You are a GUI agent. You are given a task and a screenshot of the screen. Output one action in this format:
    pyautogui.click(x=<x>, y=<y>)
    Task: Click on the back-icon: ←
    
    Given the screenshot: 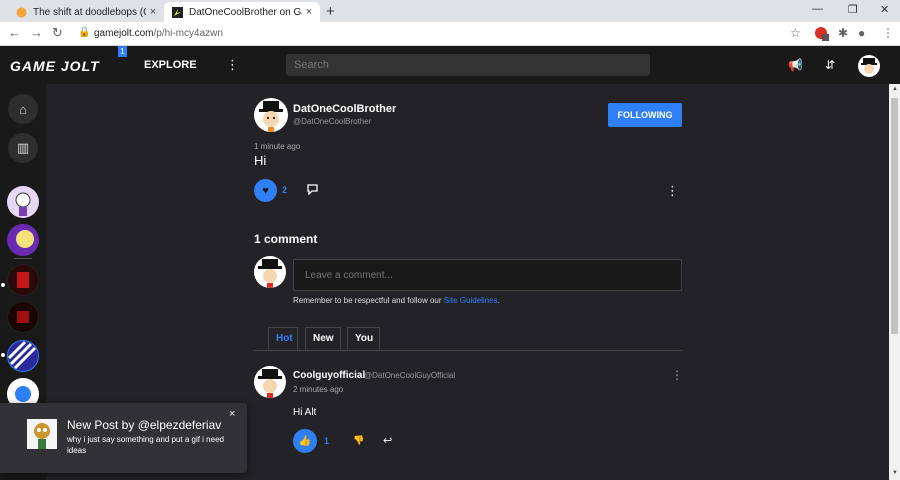 What is the action you would take?
    pyautogui.click(x=14, y=32)
    